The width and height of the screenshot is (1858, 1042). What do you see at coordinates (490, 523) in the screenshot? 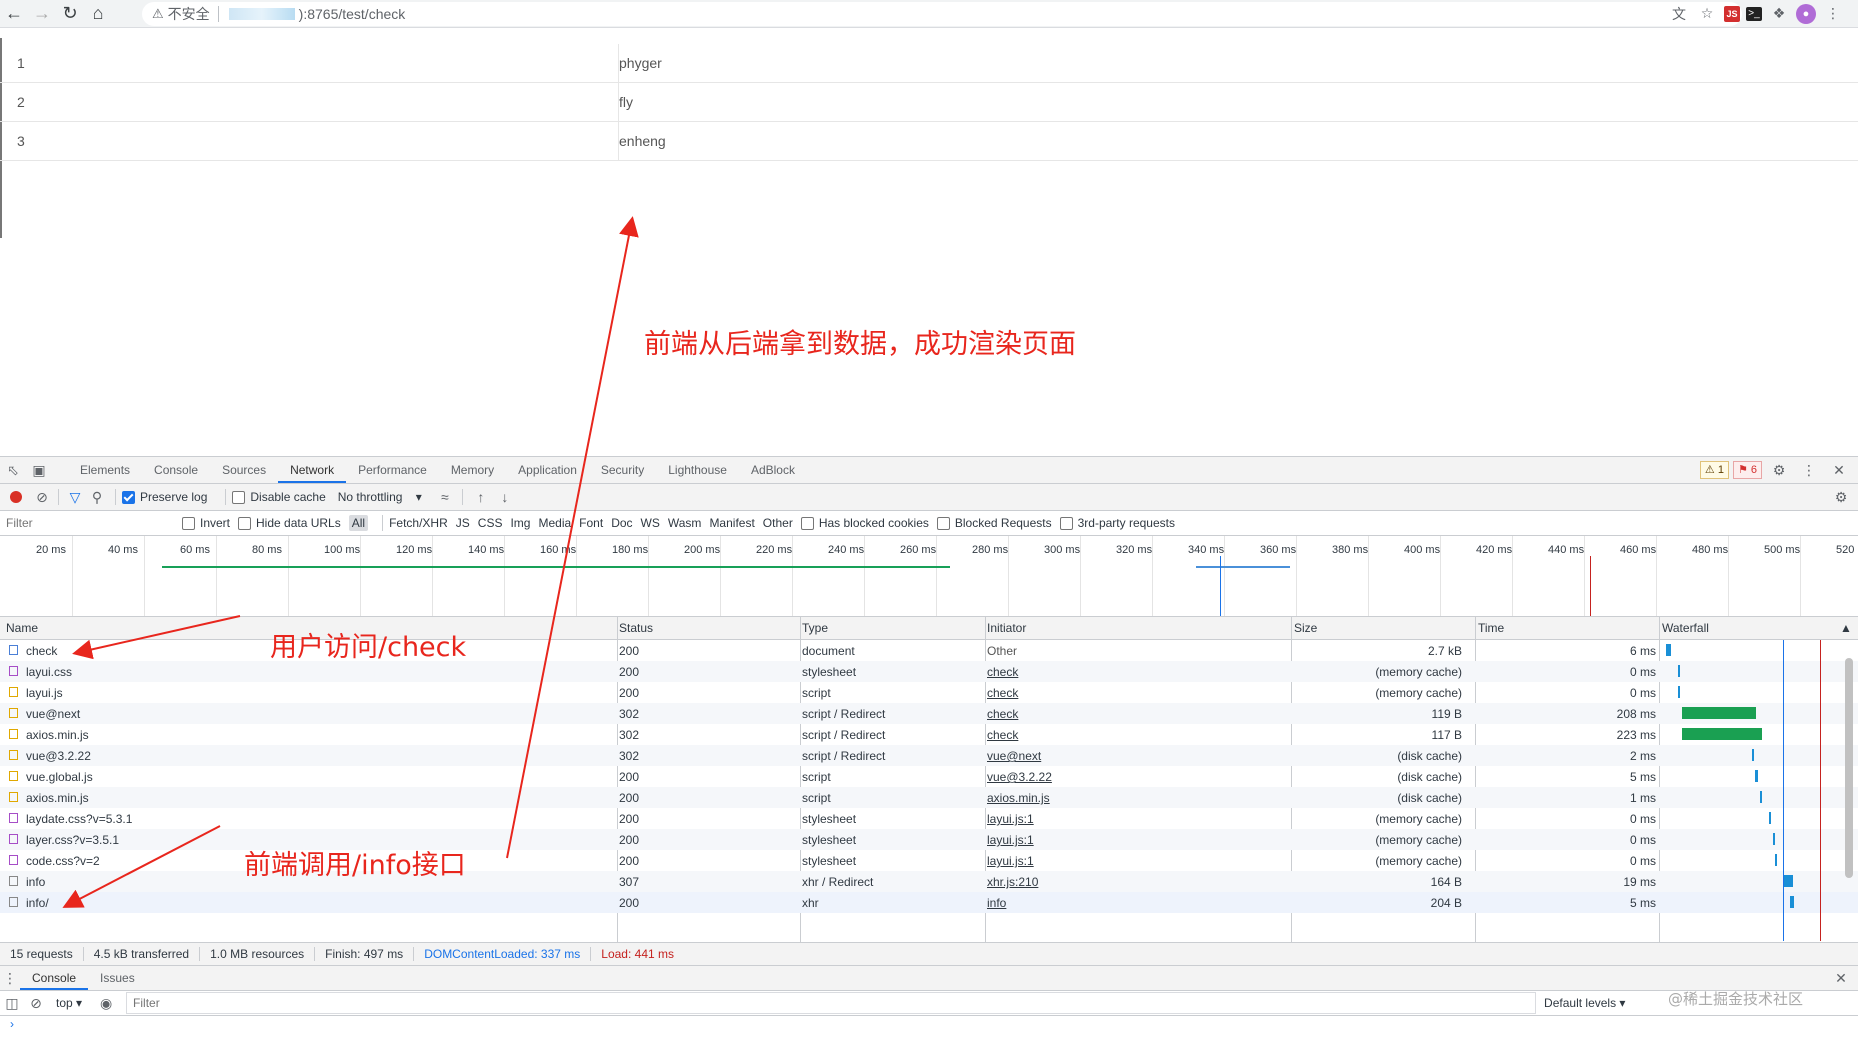
I see `type-filter-css: CSS` at bounding box center [490, 523].